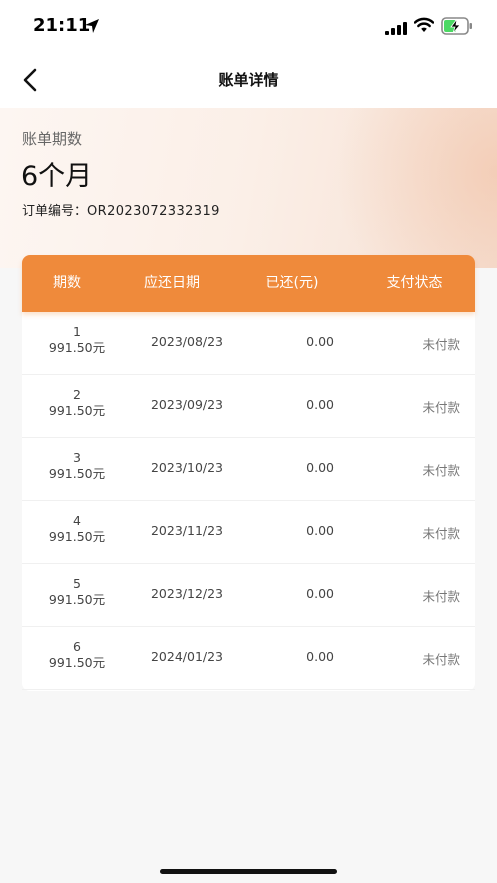 This screenshot has width=497, height=883. I want to click on due-date: 2023/10/23, so click(187, 467).